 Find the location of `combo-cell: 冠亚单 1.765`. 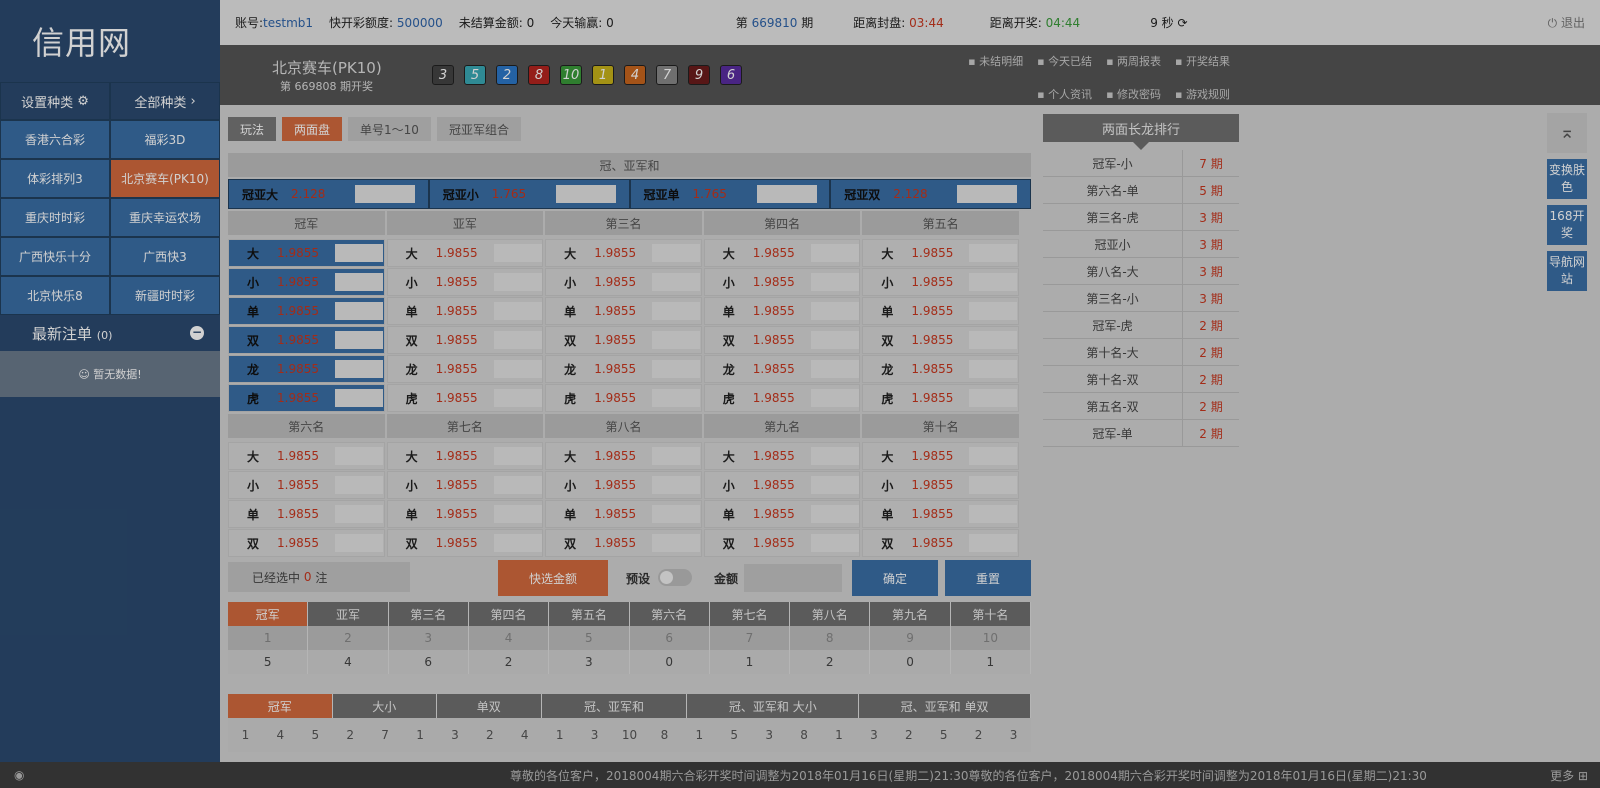

combo-cell: 冠亚单 1.765 is located at coordinates (730, 194).